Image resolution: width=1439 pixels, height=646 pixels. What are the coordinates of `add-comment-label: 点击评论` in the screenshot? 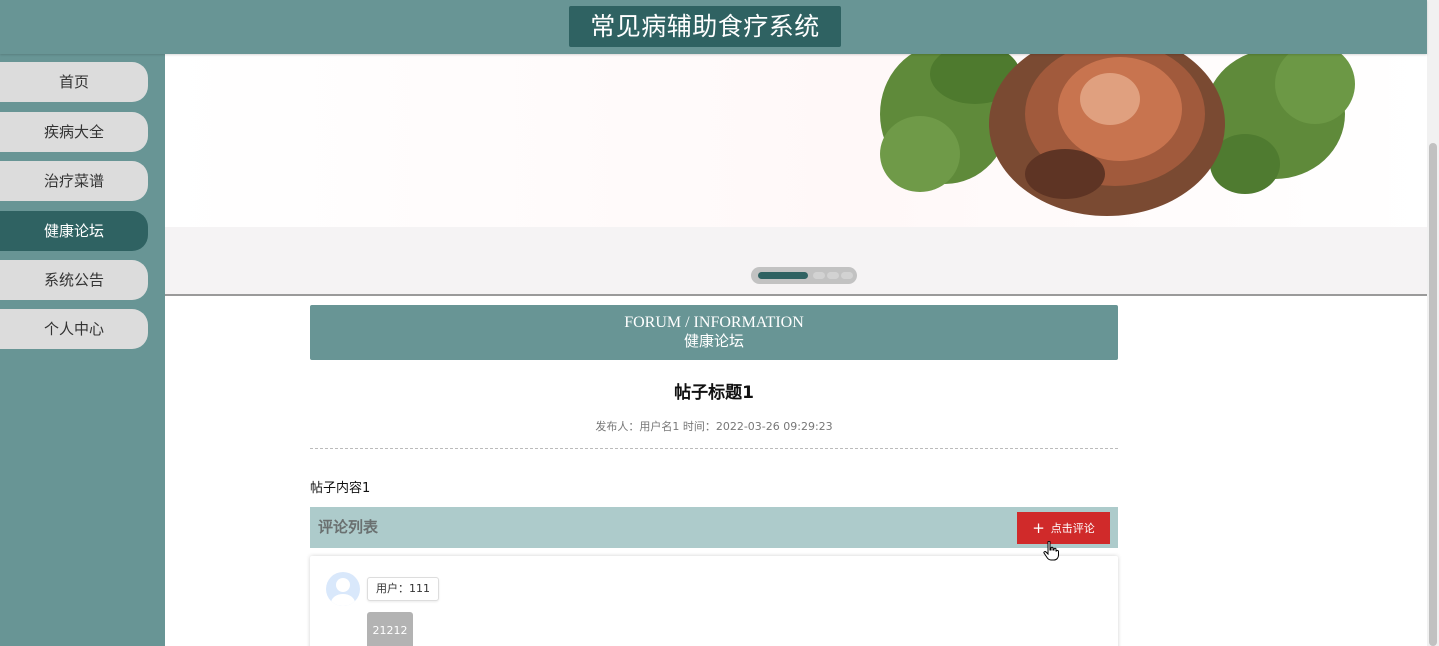 It's located at (1072, 528).